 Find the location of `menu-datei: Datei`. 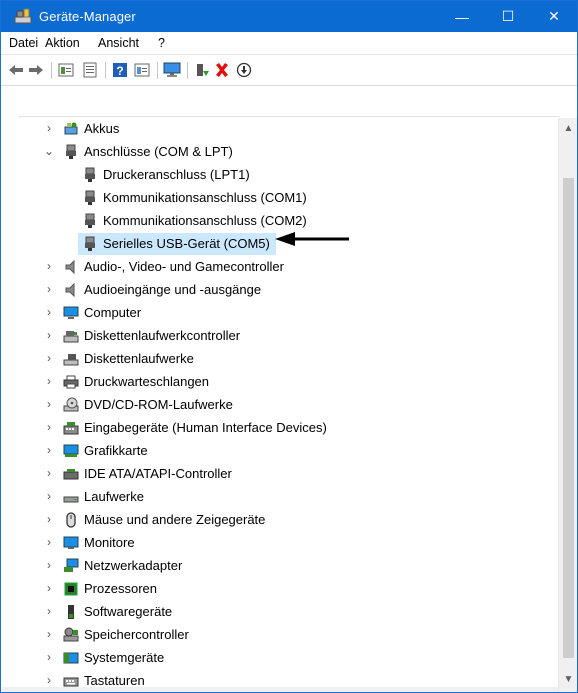

menu-datei: Datei is located at coordinates (23, 43).